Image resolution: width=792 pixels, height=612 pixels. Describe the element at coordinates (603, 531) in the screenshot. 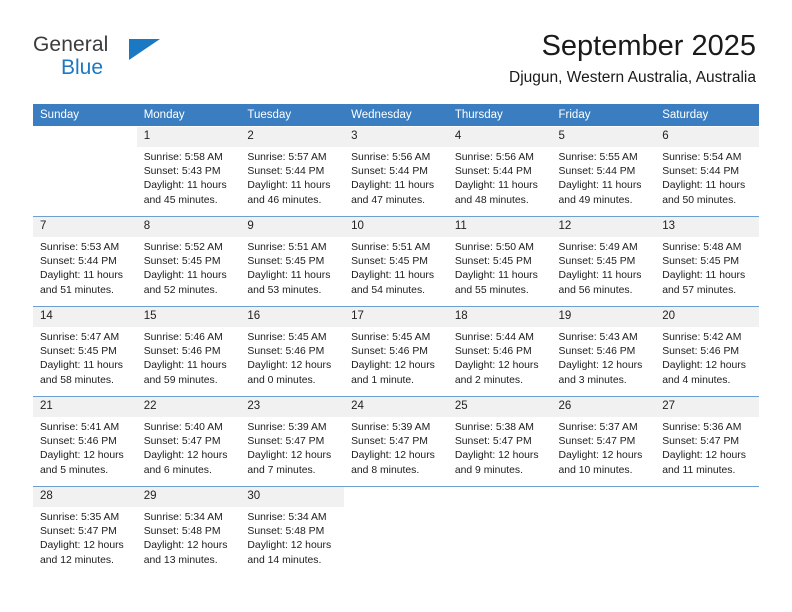

I see `calendar-day-cell-empty` at that location.